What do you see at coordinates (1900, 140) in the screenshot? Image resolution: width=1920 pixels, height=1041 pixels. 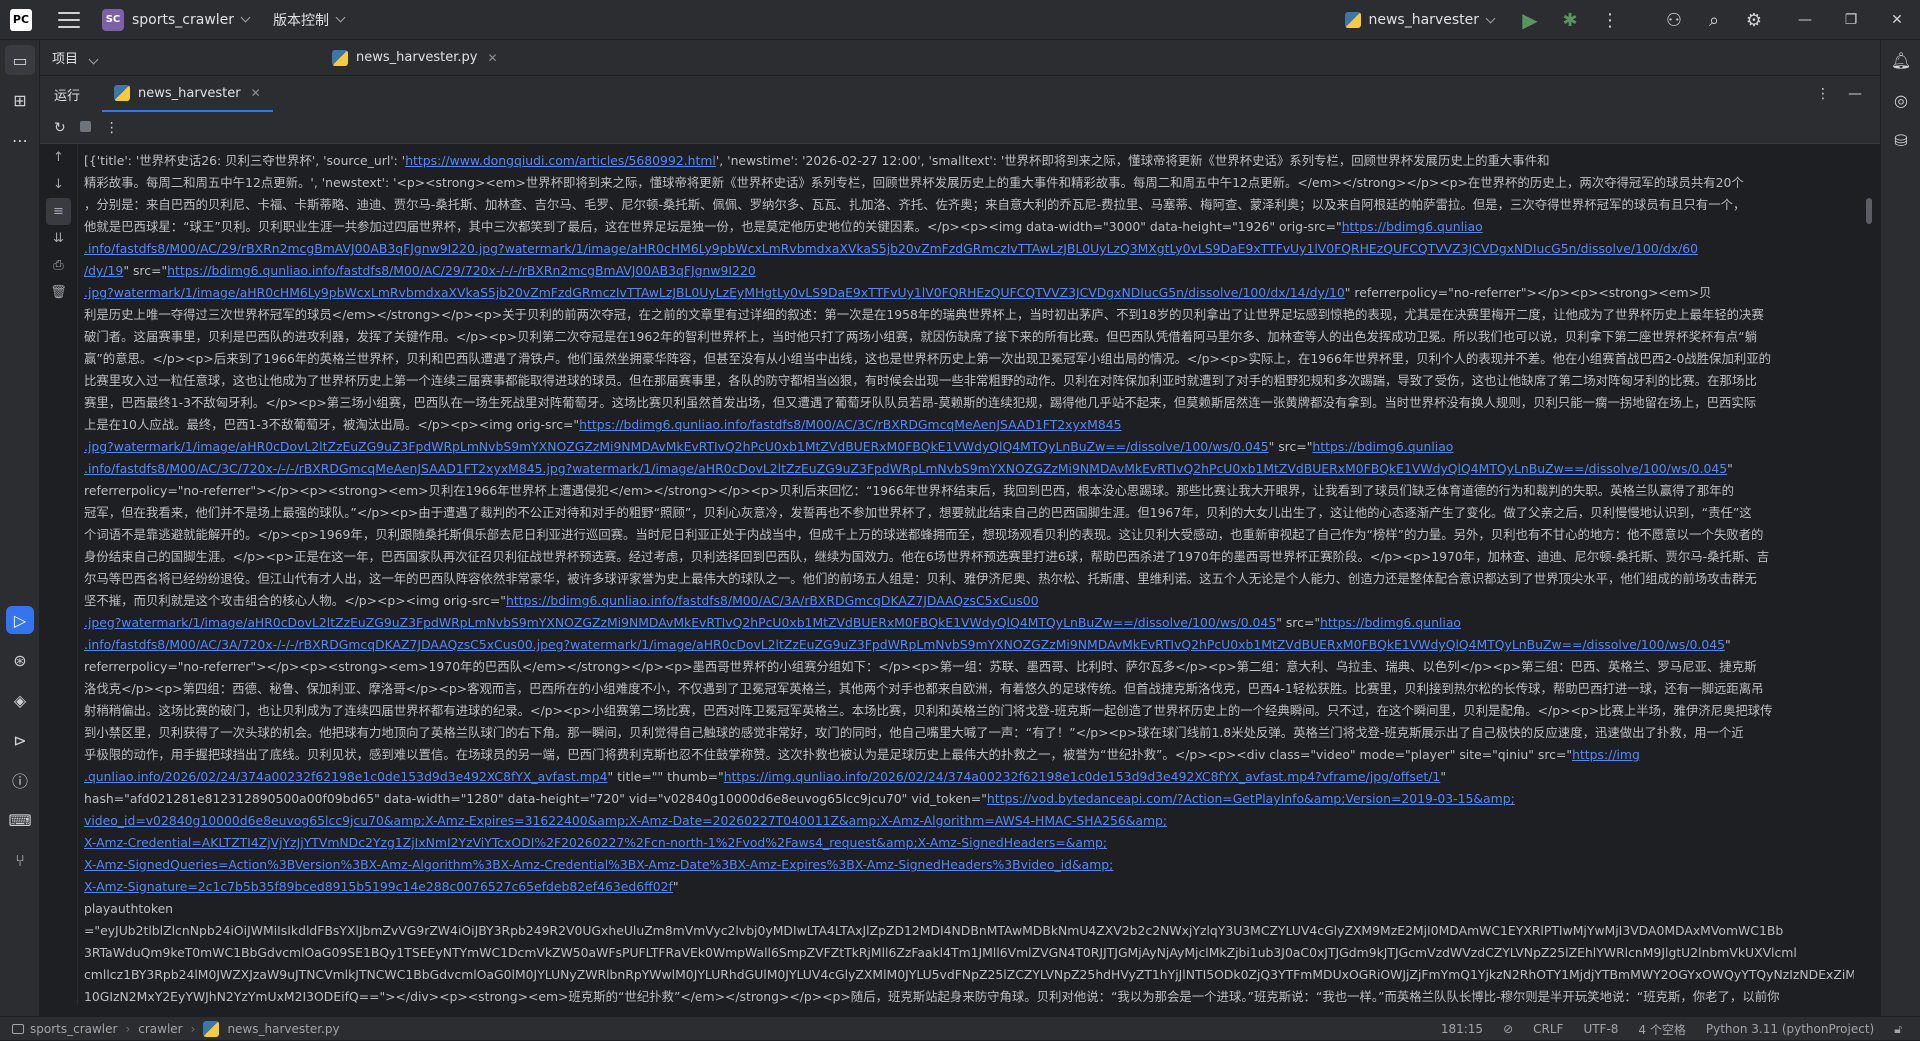 I see `database-icon: ⛁` at bounding box center [1900, 140].